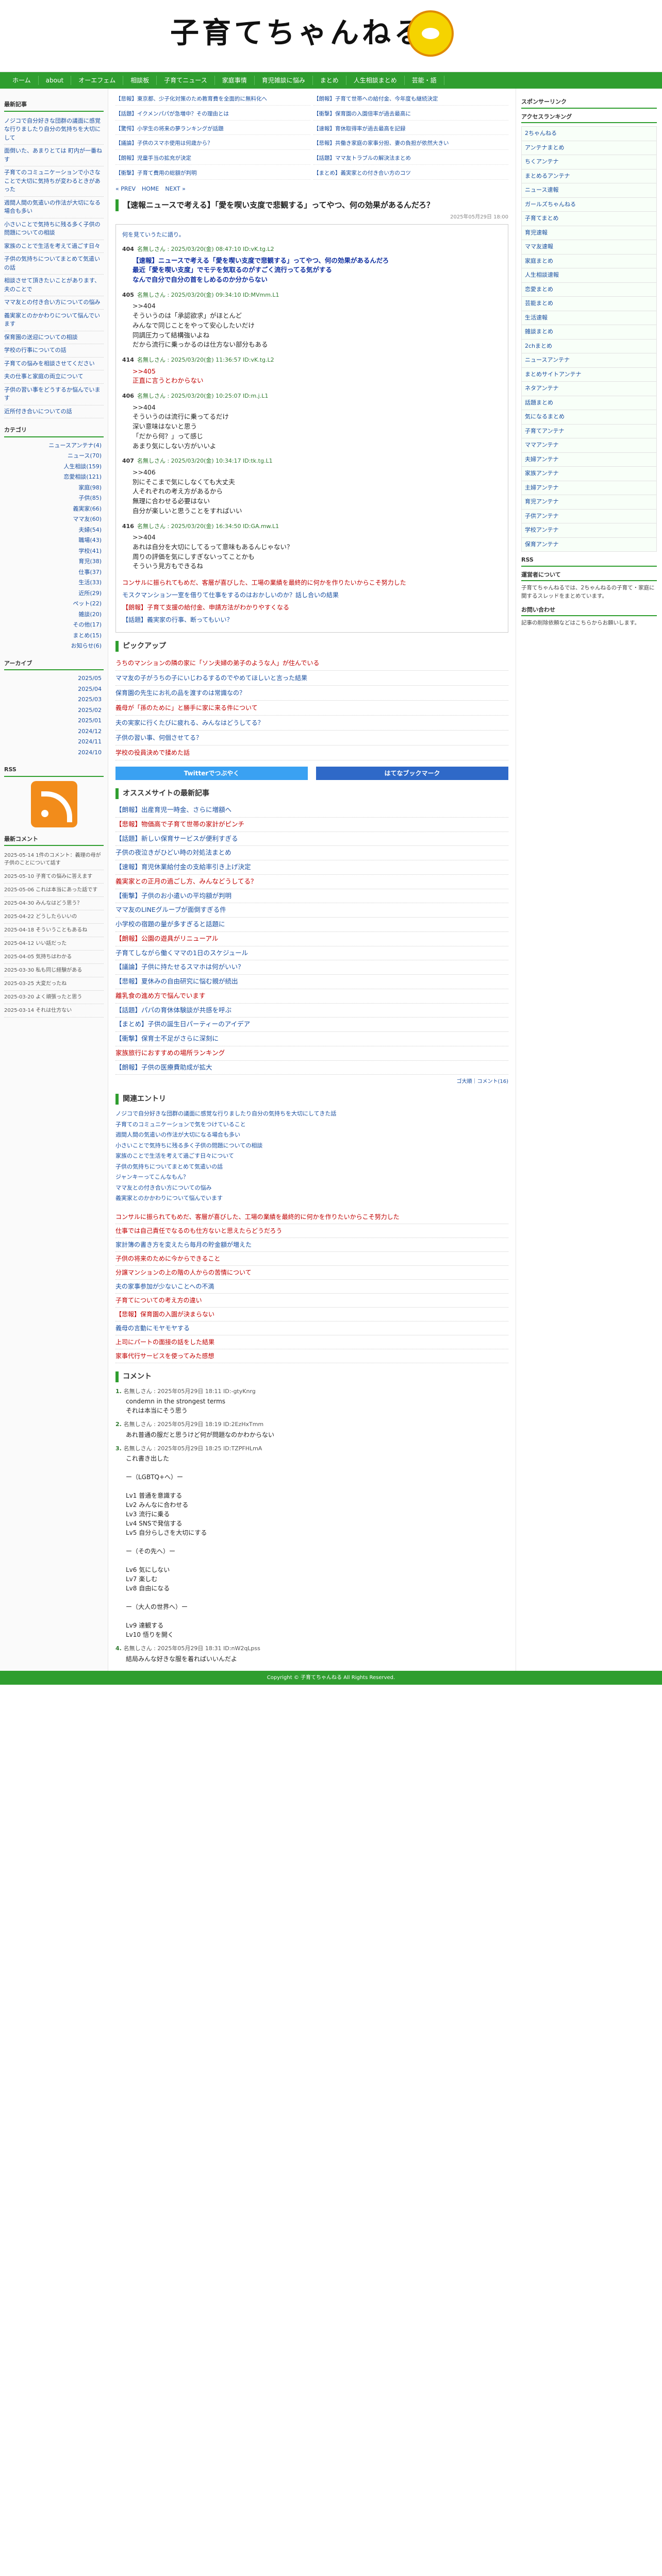  Describe the element at coordinates (54, 303) in the screenshot. I see `latest-post-link: ママ友との付き合い方についての悩み` at that location.